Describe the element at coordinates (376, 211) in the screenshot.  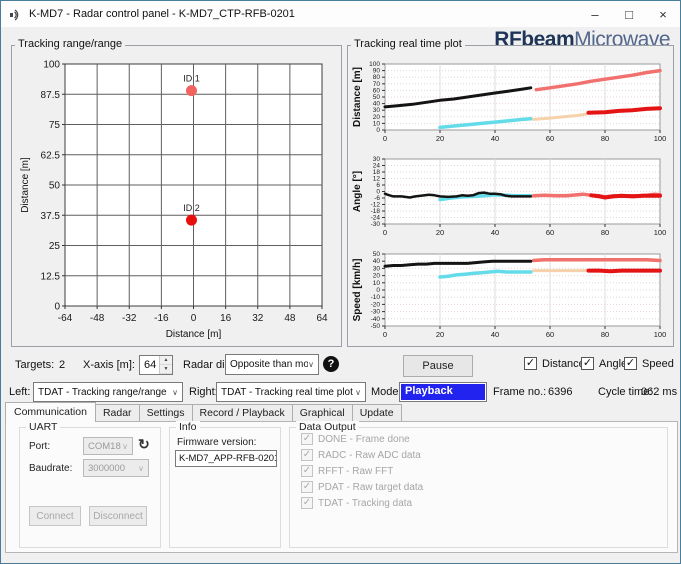
I see `svg-text: -18` at that location.